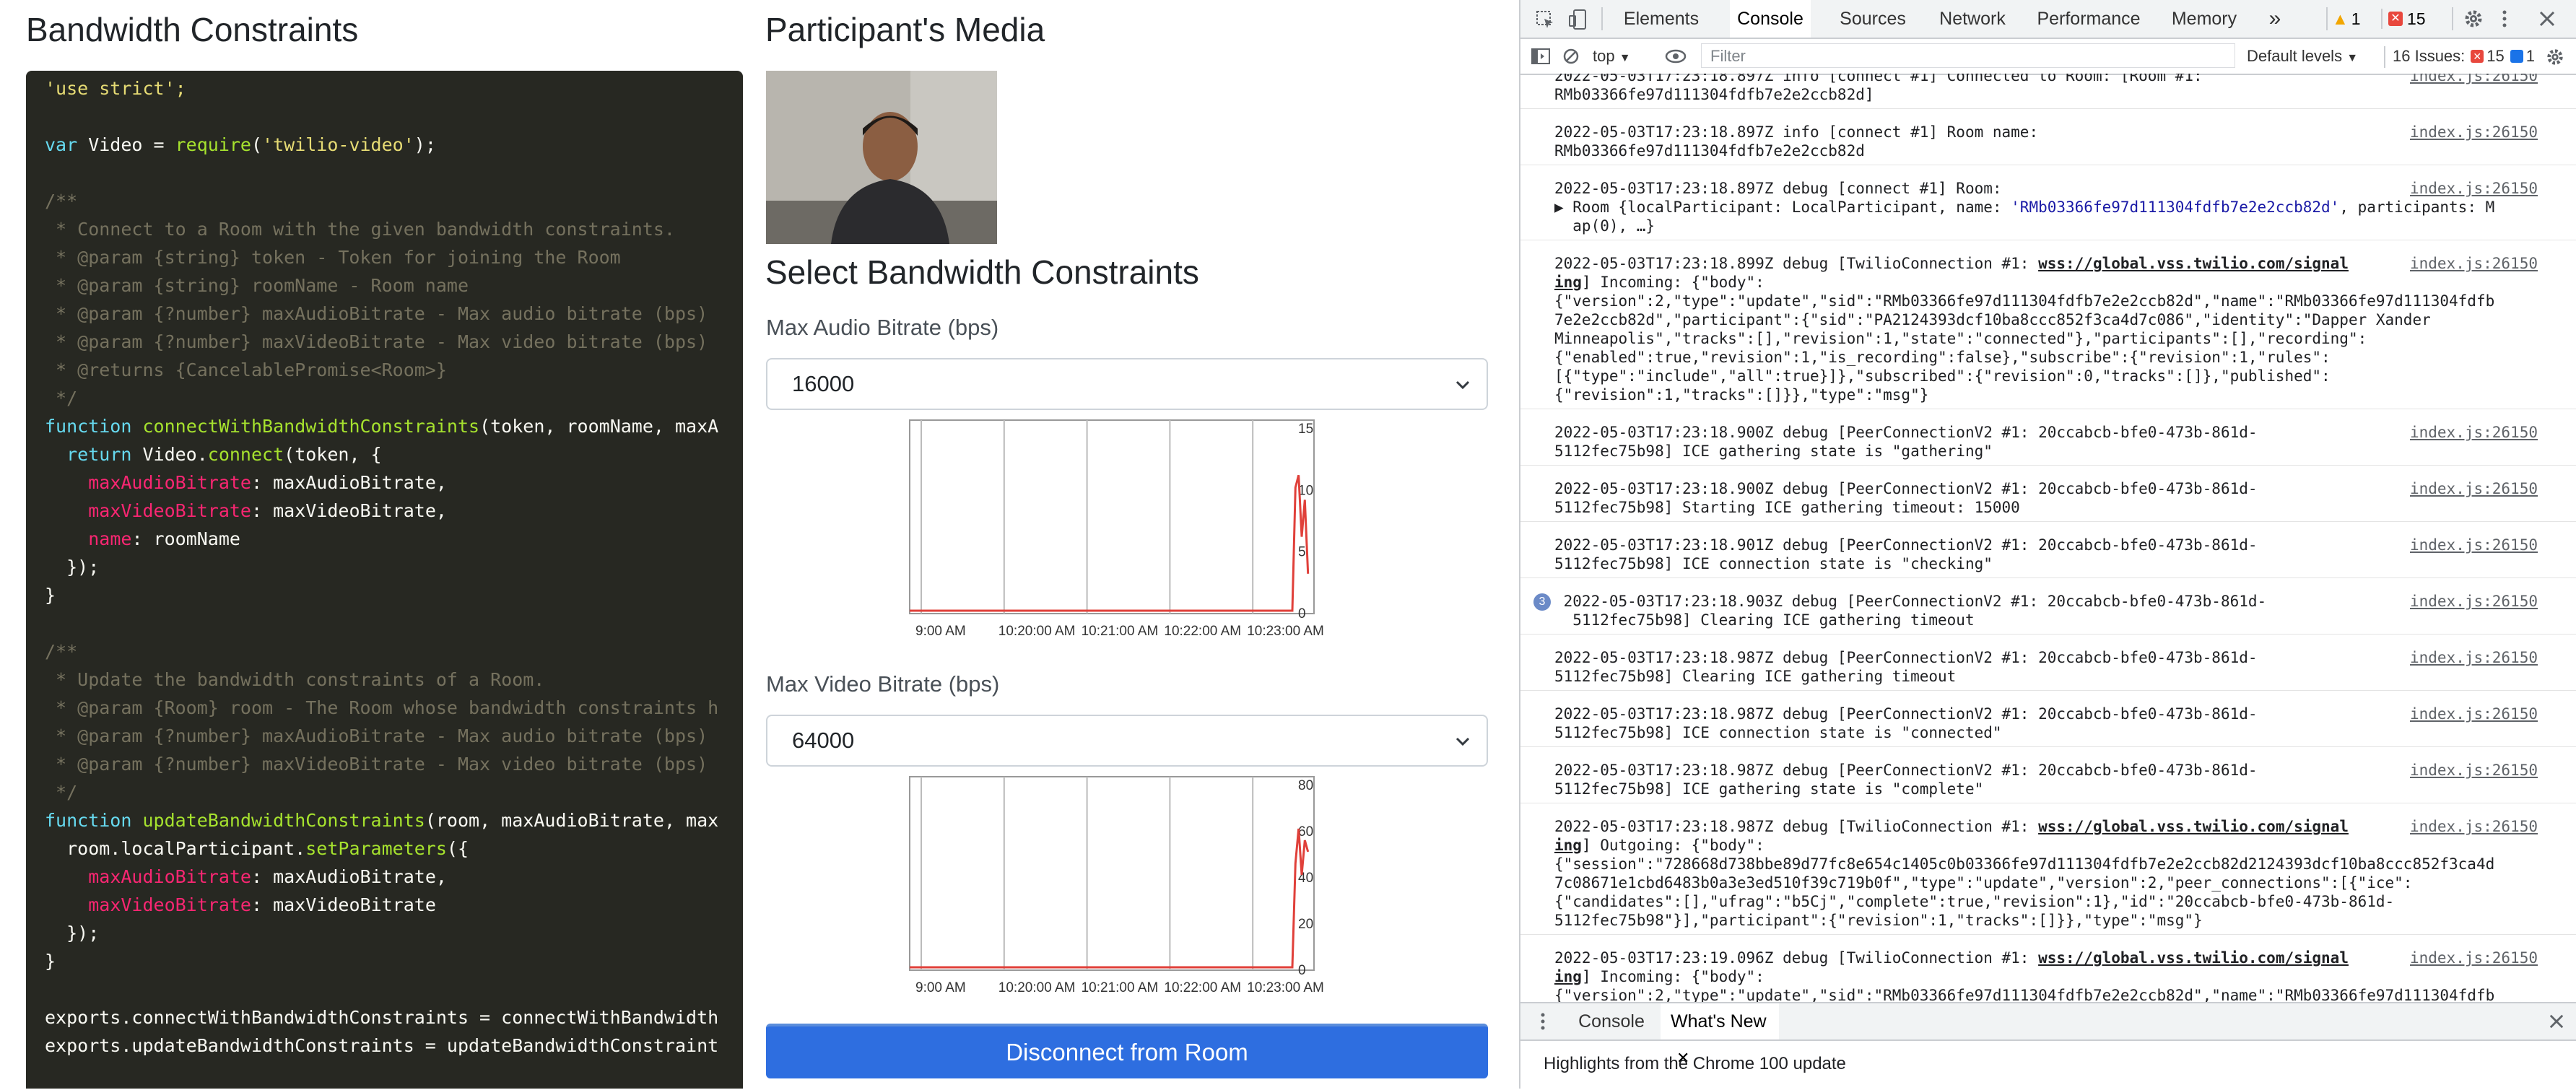  What do you see at coordinates (940, 987) in the screenshot?
I see `x-tick-label: 9:00 AM` at bounding box center [940, 987].